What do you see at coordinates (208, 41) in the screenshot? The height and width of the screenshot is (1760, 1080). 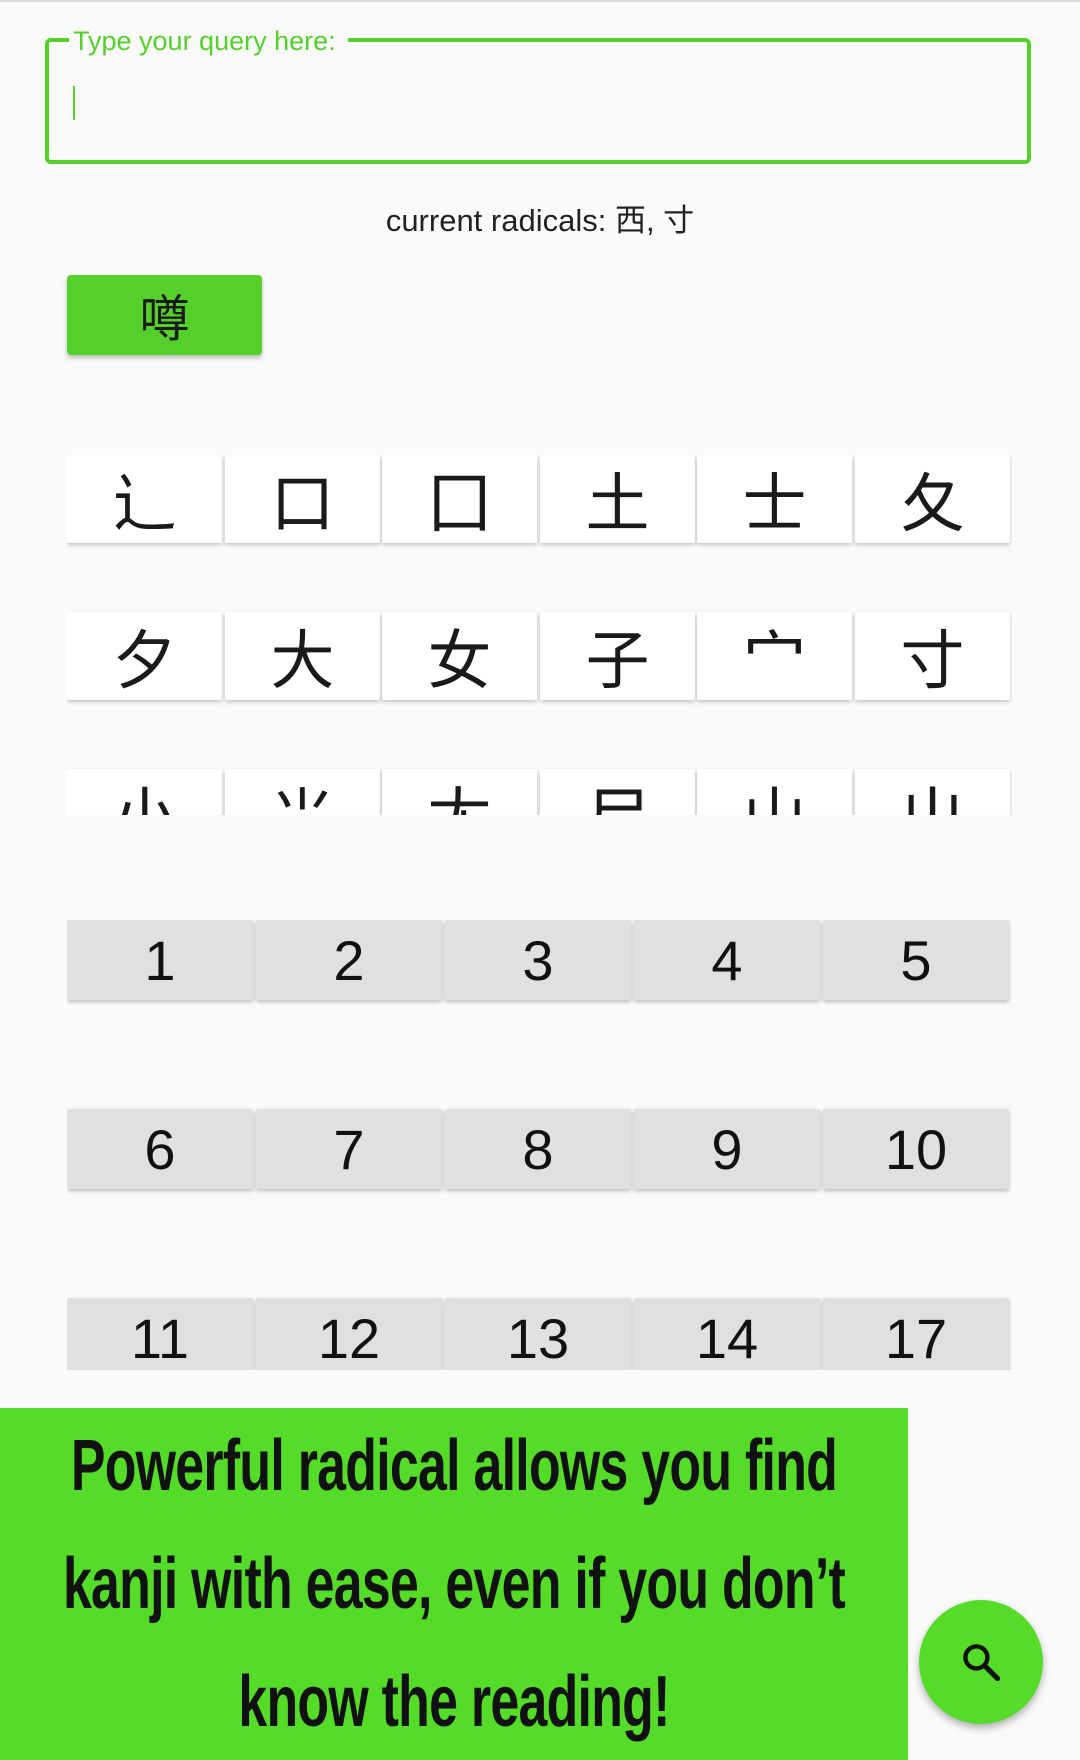 I see `query-field-label: Type your query here:` at bounding box center [208, 41].